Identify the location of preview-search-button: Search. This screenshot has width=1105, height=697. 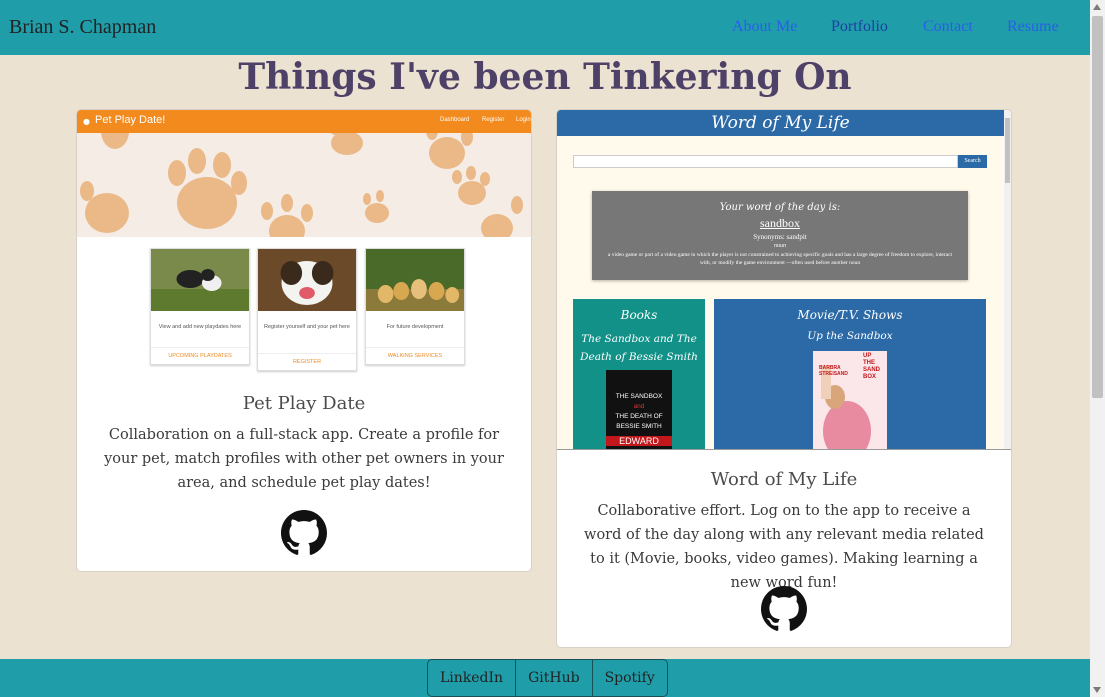
(972, 161).